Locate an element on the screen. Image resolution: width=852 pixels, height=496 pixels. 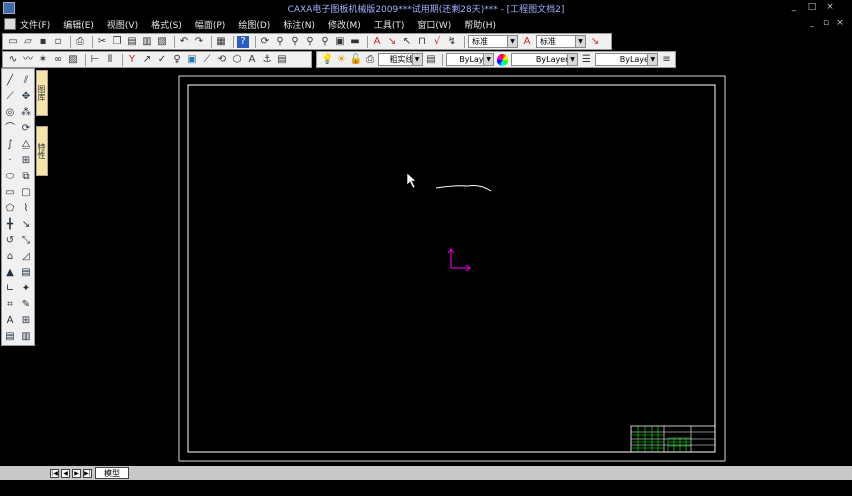
text-a-icon: A is located at coordinates (252, 60).